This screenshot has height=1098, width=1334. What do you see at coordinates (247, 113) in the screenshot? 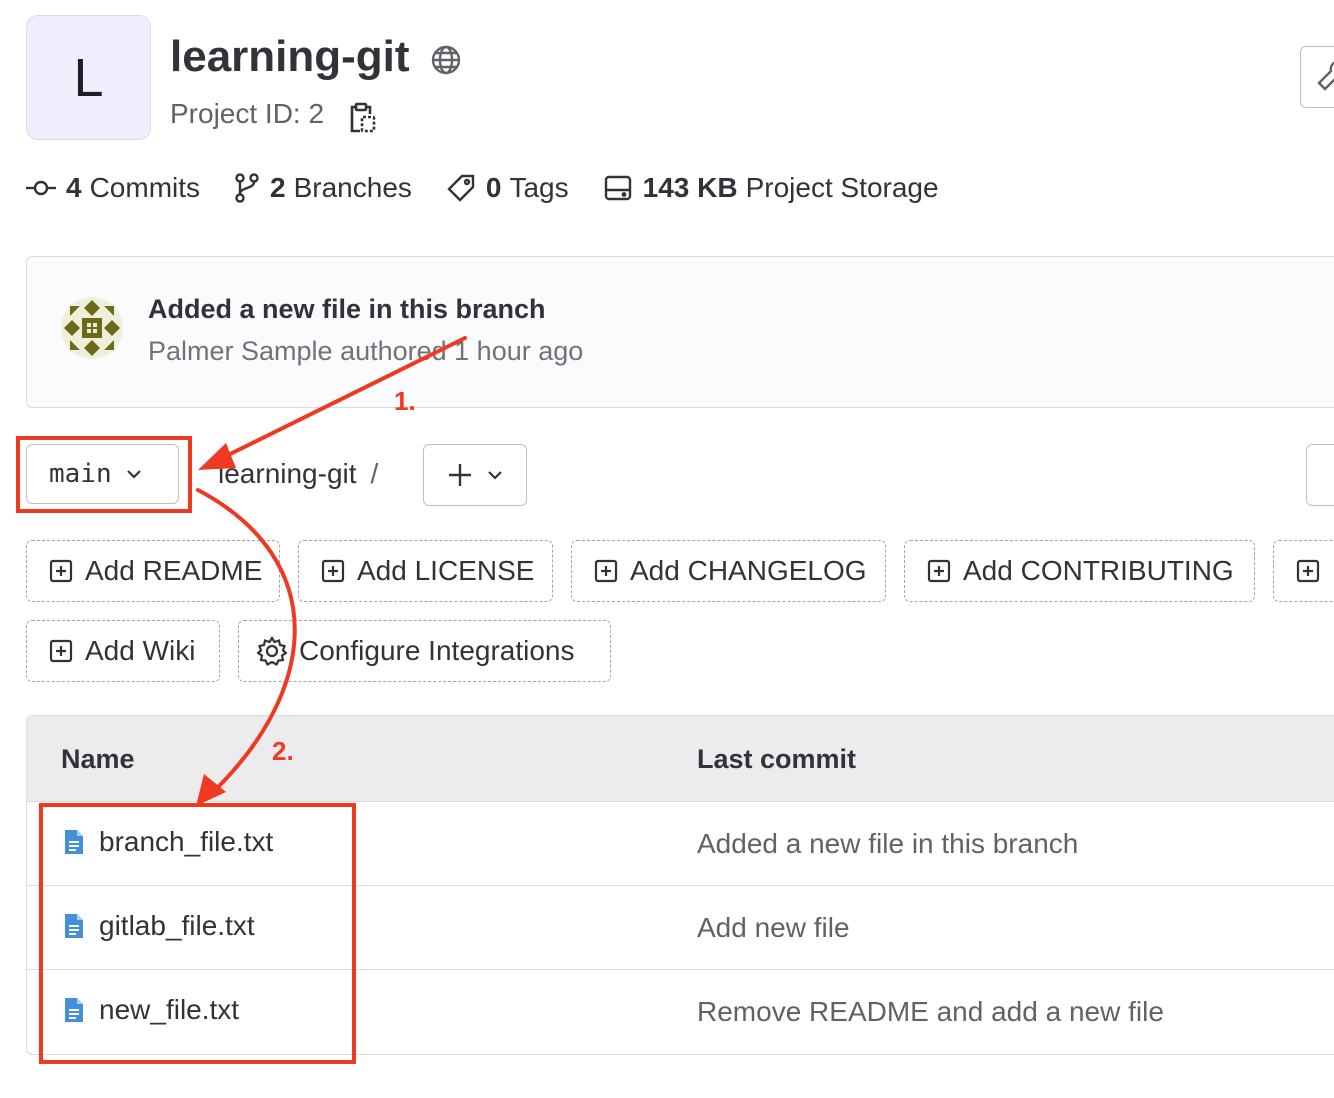
I see `project-id: Project ID: 2` at bounding box center [247, 113].